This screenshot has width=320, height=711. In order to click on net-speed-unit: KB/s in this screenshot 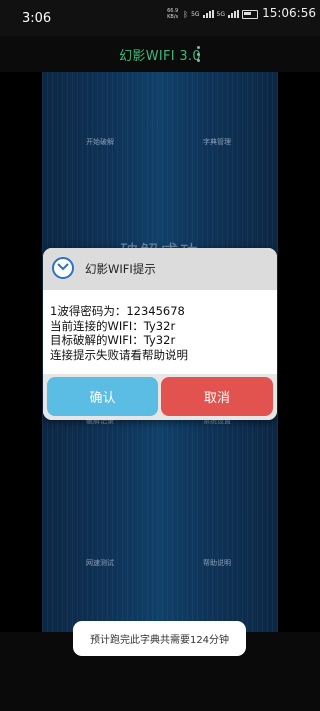, I will do `click(173, 17)`.